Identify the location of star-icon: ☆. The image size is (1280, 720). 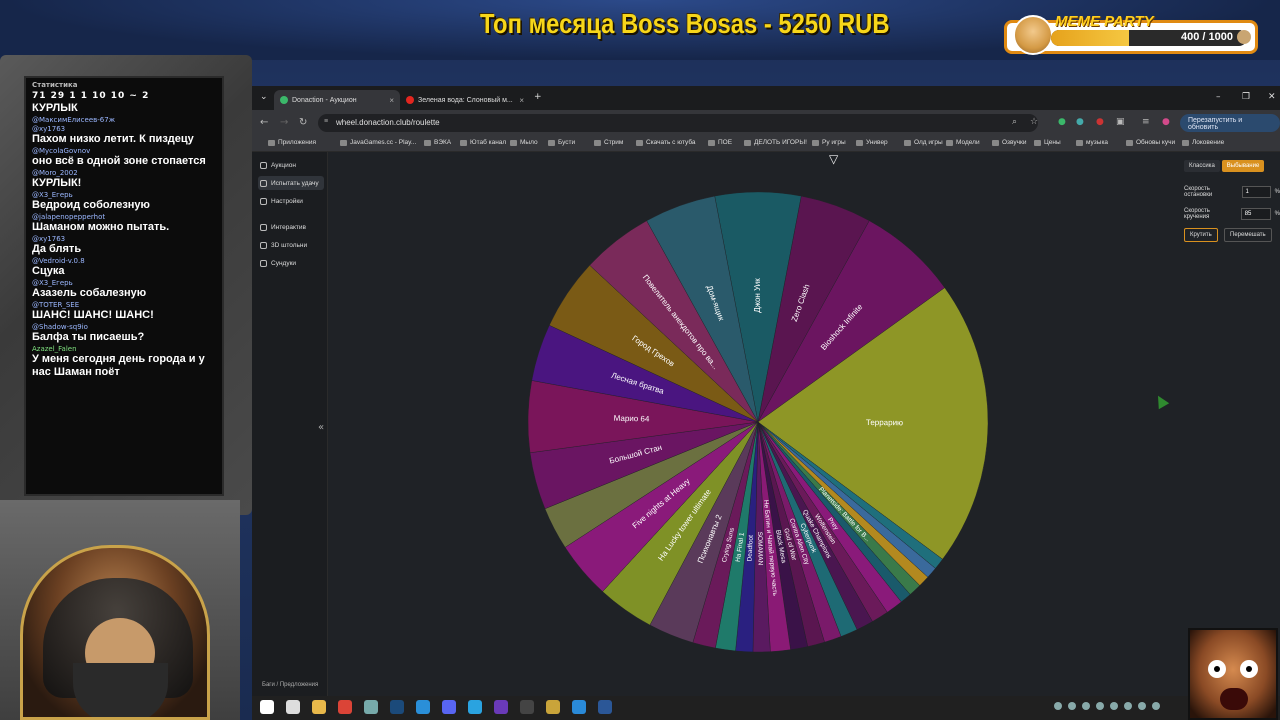
(1034, 122).